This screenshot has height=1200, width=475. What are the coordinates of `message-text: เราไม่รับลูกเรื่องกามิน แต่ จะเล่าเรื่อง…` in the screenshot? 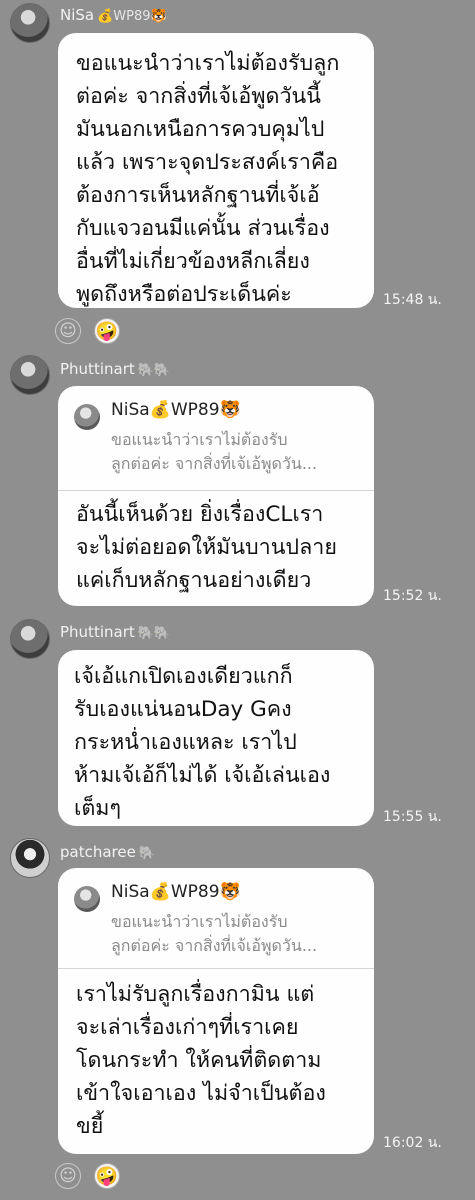 It's located at (201, 1060).